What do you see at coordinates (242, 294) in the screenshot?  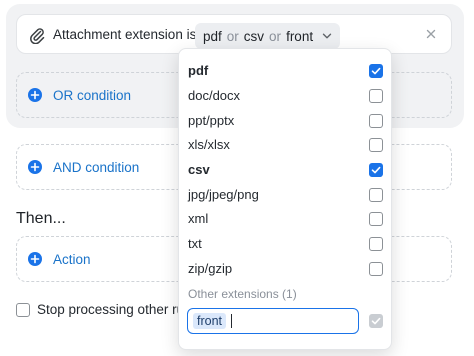 I see `other-extensions-heading: Other extensions (1)` at bounding box center [242, 294].